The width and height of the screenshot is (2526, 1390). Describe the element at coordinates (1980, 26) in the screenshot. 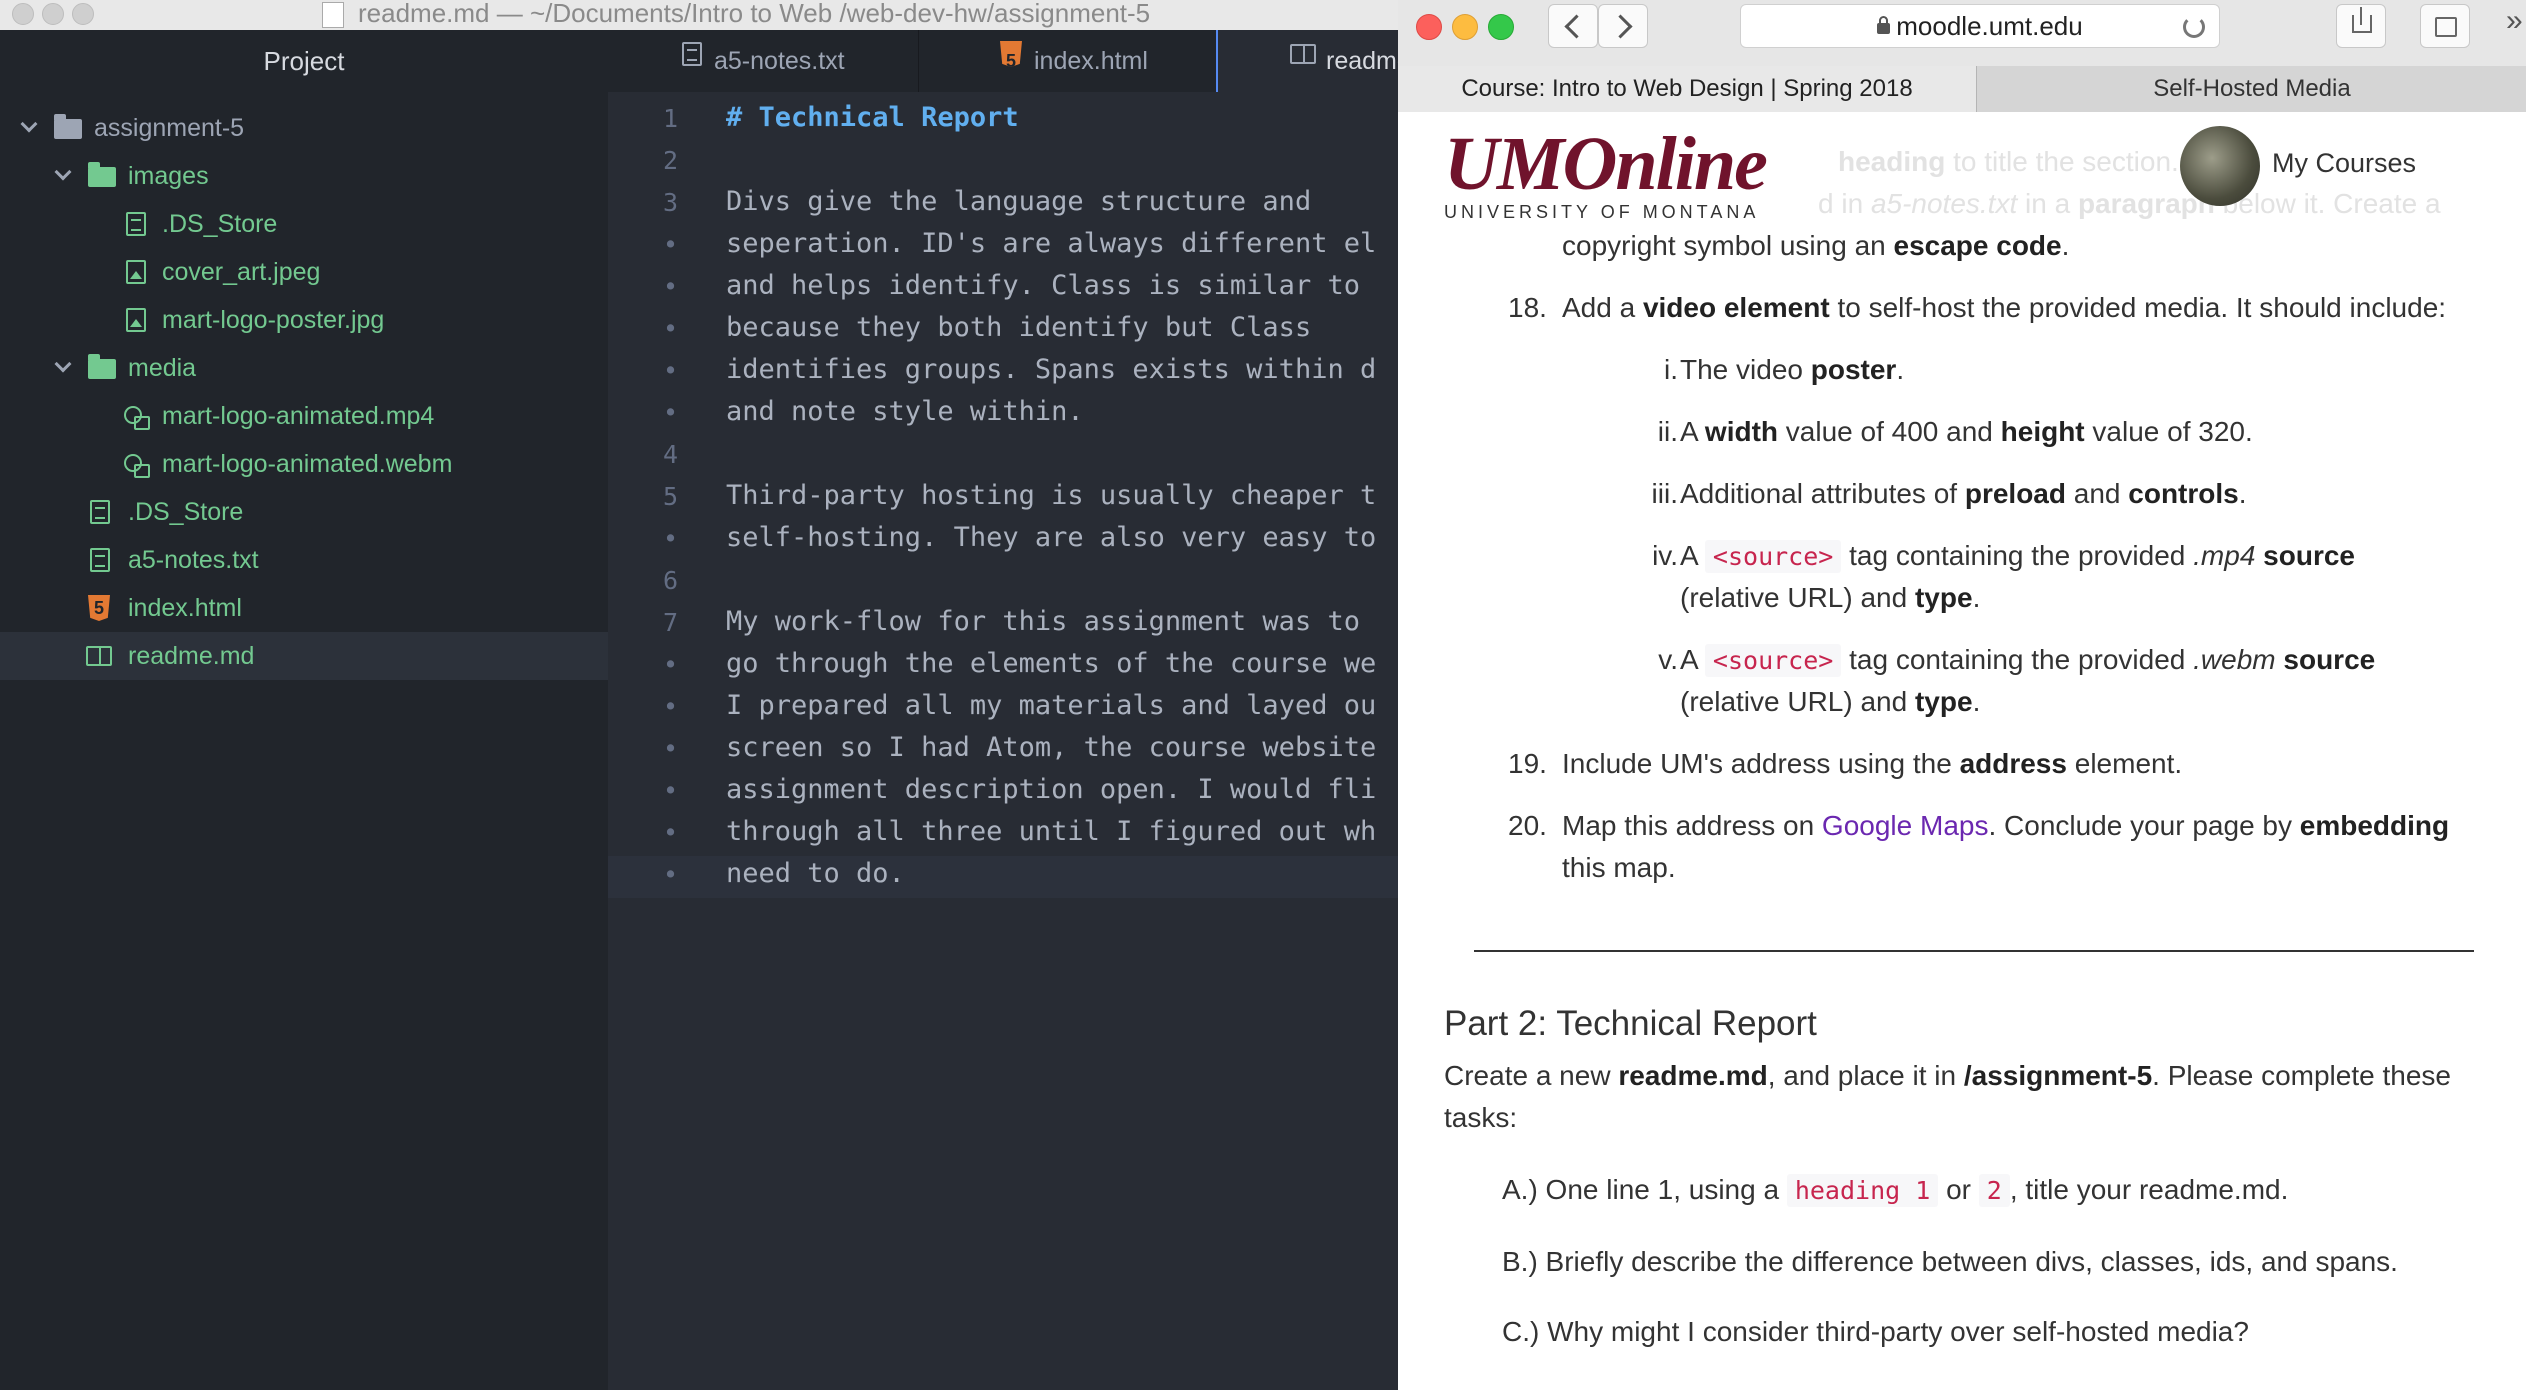

I see `address-bar: moodle.umt.edu` at that location.